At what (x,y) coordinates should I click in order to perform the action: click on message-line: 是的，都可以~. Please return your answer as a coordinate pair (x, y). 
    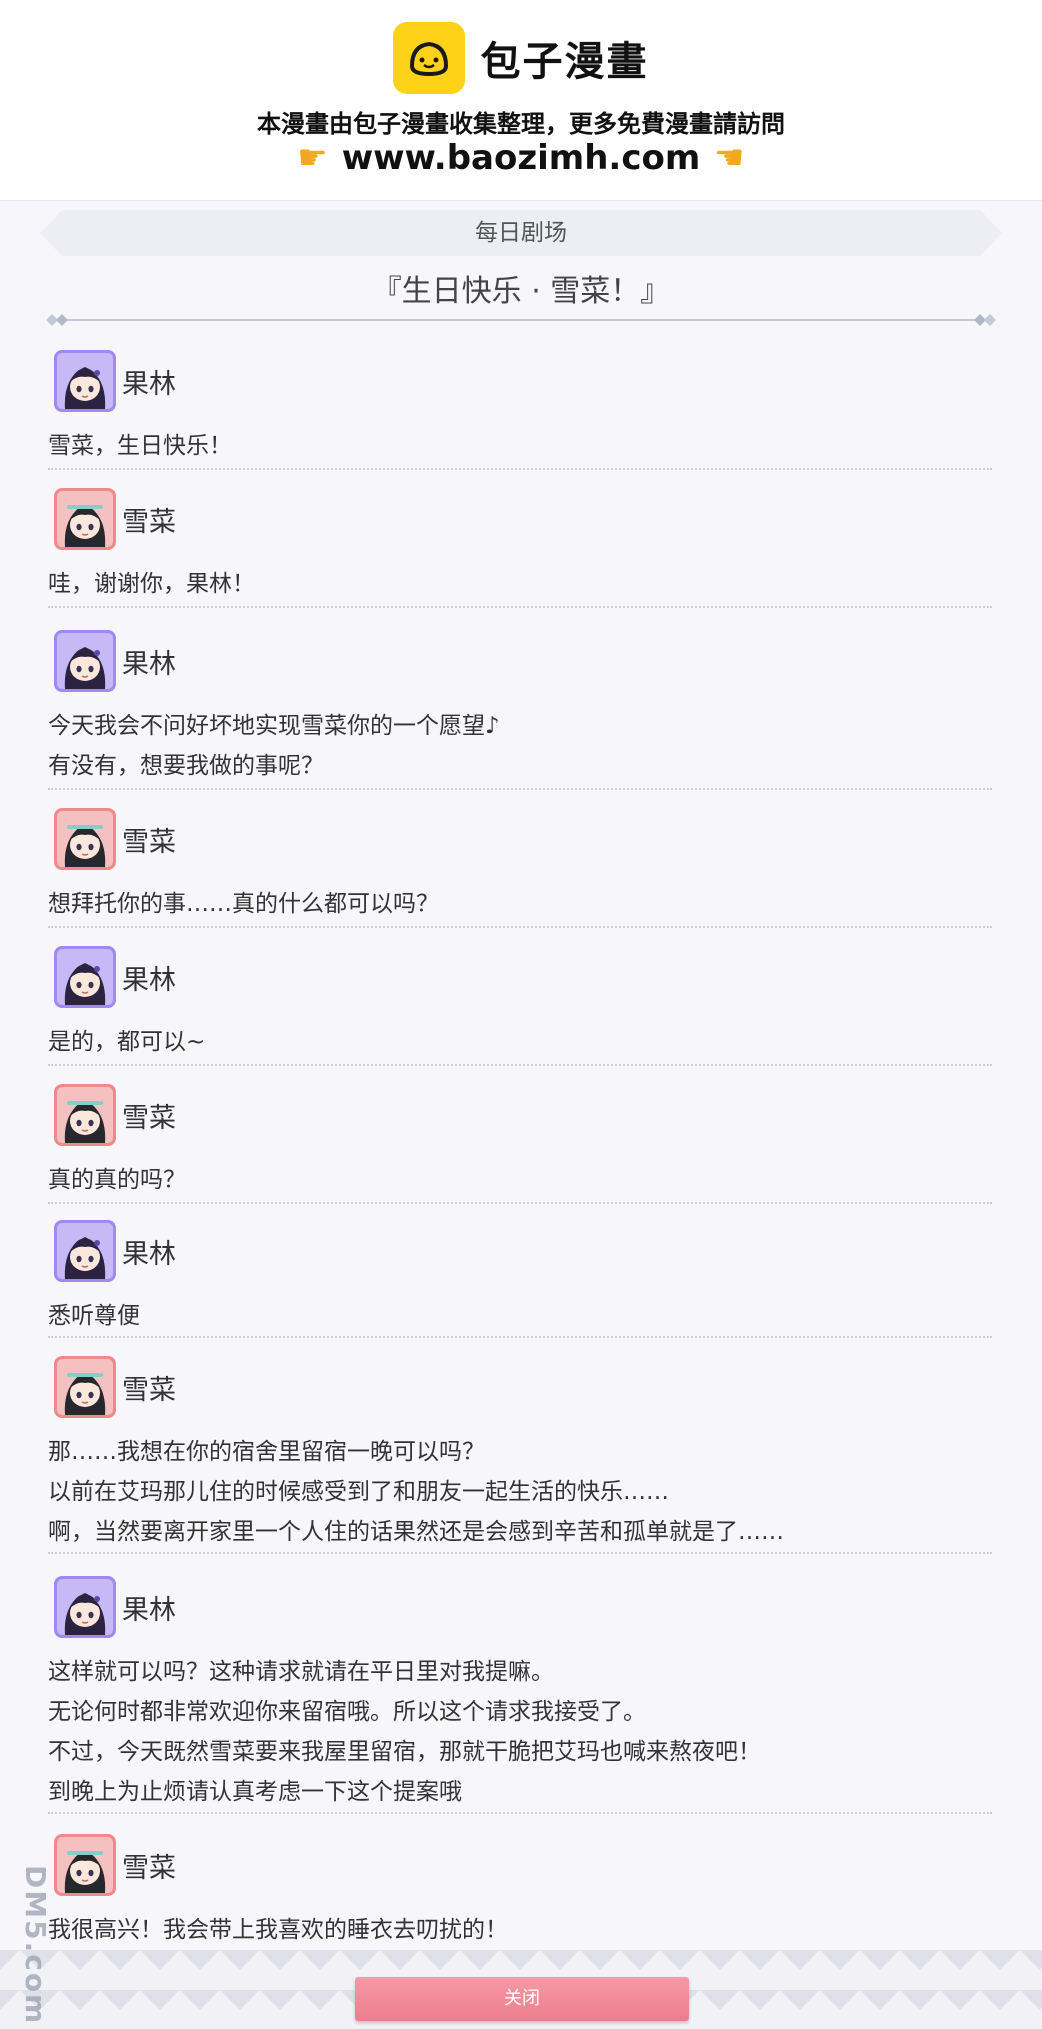
    Looking at the image, I should click on (127, 1042).